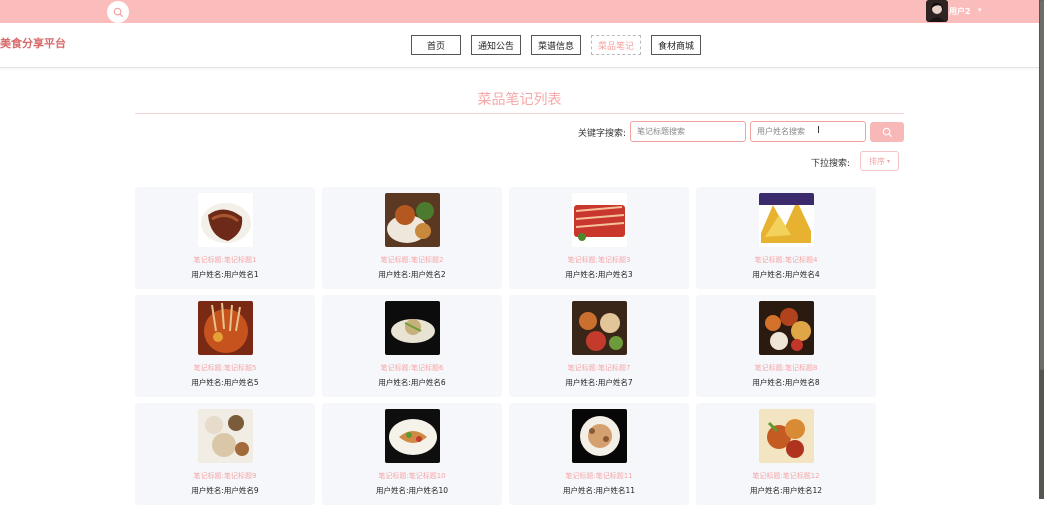  What do you see at coordinates (616, 45) in the screenshot?
I see `nav-item-notes: 菜品笔记` at bounding box center [616, 45].